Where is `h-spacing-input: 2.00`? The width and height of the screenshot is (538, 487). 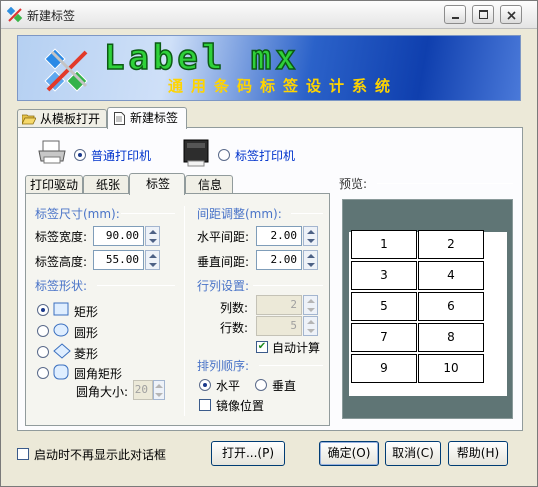 h-spacing-input: 2.00 is located at coordinates (279, 236).